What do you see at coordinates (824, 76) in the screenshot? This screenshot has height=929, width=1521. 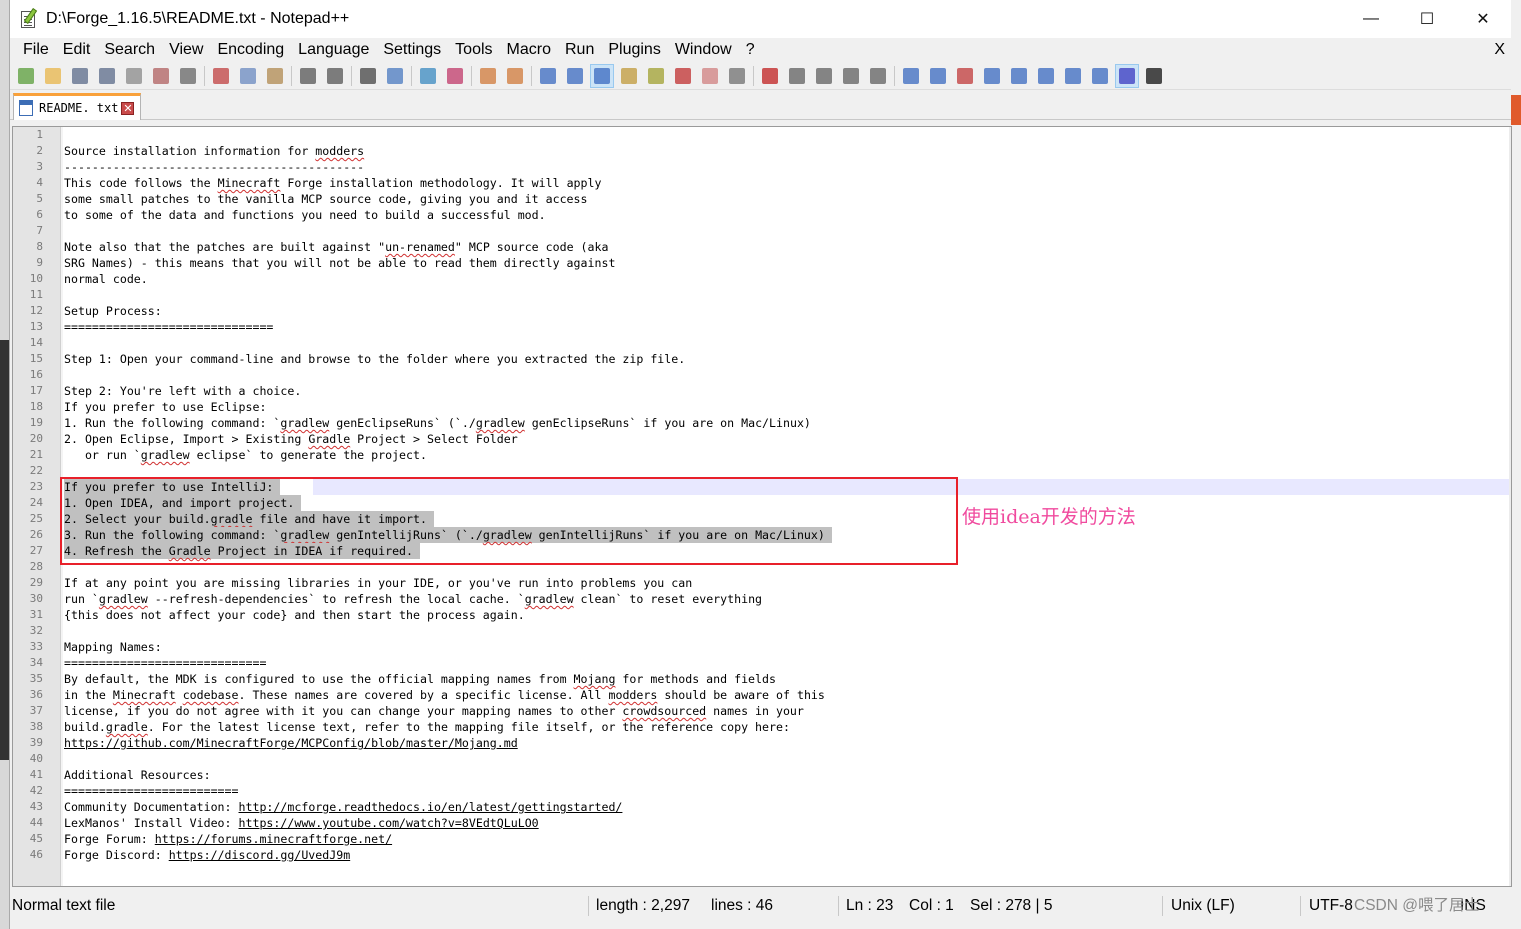 I see `playback-button` at bounding box center [824, 76].